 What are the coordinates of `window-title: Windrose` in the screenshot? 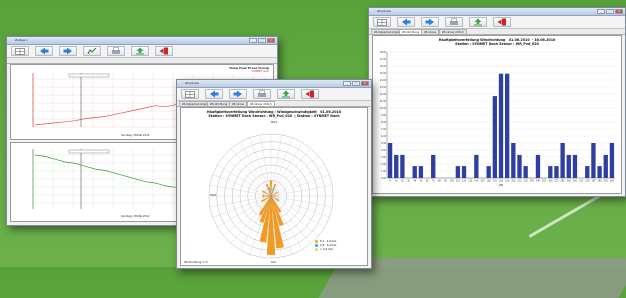 It's located at (384, 11).